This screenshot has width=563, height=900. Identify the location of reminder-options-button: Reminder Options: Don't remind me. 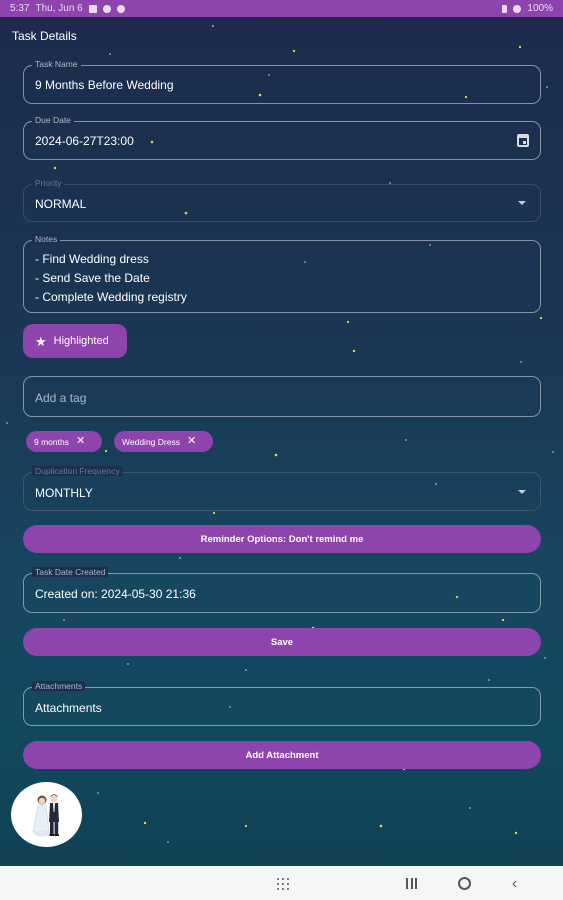
(282, 539).